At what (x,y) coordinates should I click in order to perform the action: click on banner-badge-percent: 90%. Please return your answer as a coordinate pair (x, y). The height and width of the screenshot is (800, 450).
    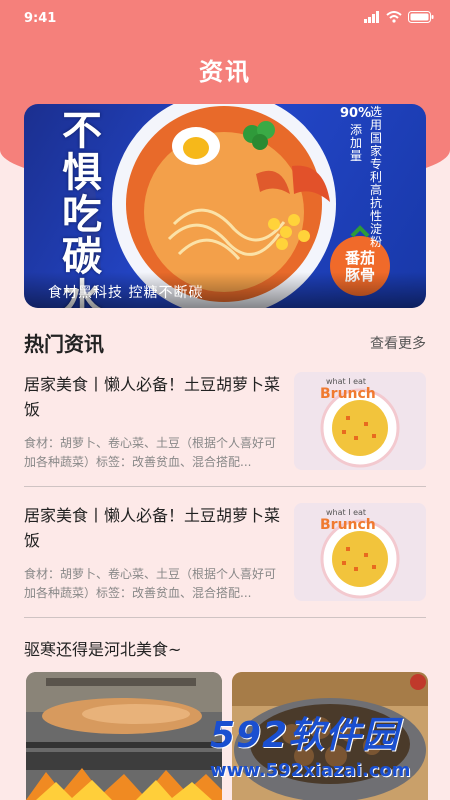
    Looking at the image, I should click on (356, 113).